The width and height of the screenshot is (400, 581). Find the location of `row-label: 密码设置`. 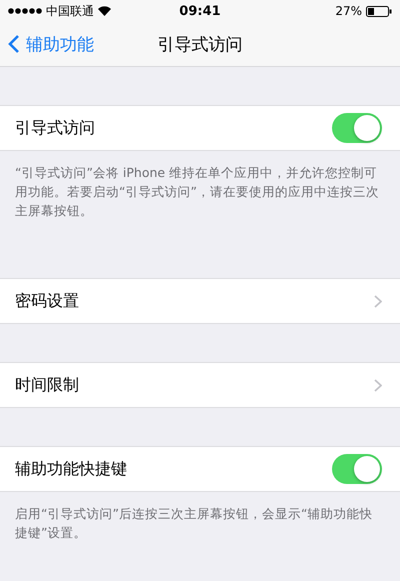

row-label: 密码设置 is located at coordinates (47, 301).